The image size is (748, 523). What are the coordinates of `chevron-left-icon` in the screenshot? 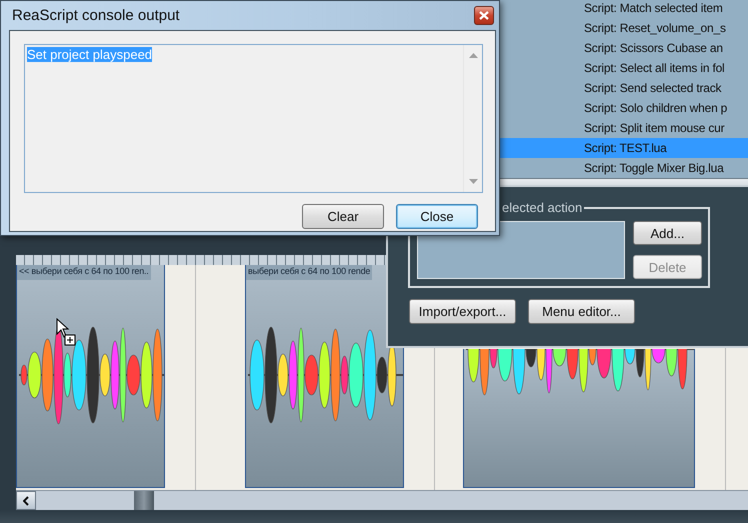 It's located at (26, 501).